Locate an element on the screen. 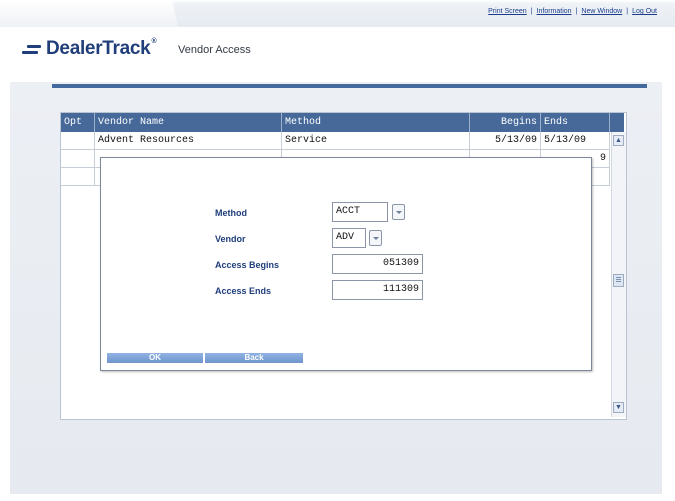  page-subtitle: Vendor Access is located at coordinates (214, 50).